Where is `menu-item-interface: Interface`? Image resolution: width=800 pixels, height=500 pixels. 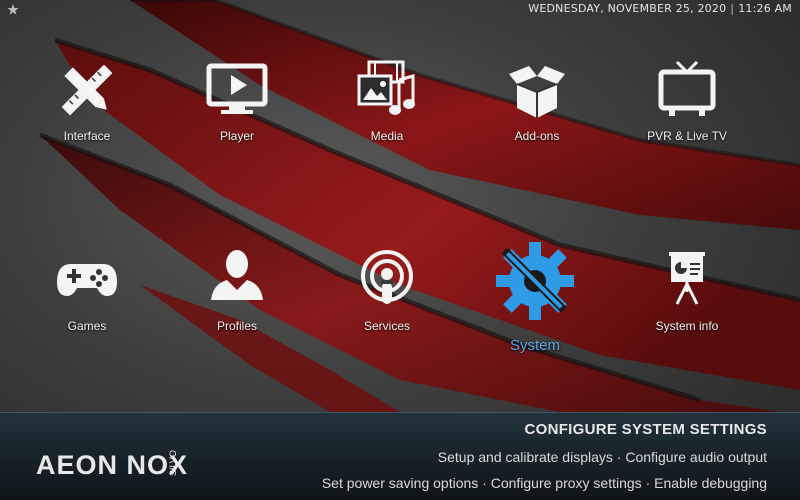
menu-item-interface: Interface is located at coordinates (87, 113).